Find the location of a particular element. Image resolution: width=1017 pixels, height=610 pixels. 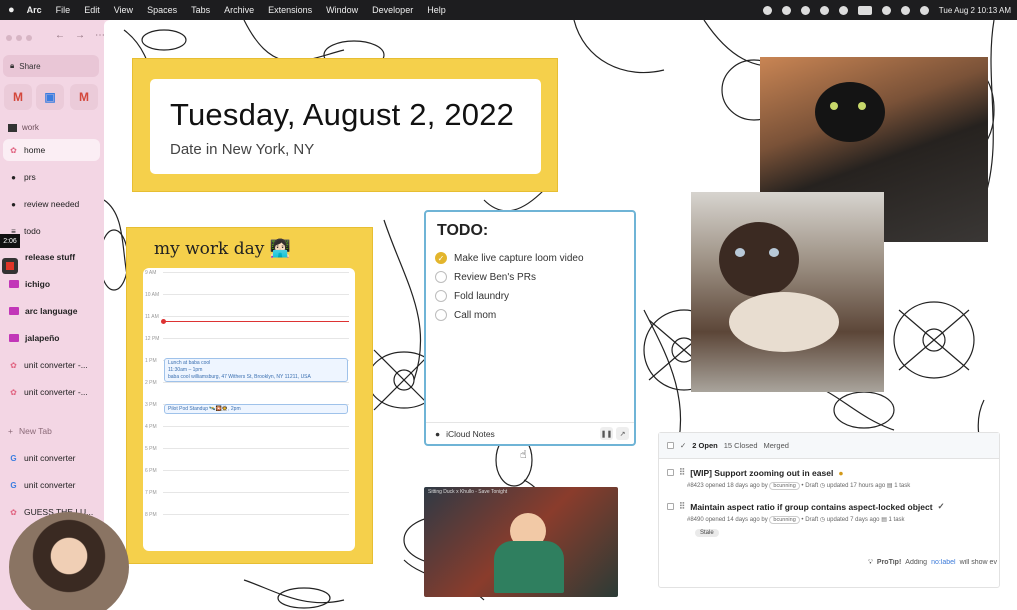

sidebar-folder-ichigo: ichigo is located at coordinates (51, 284).